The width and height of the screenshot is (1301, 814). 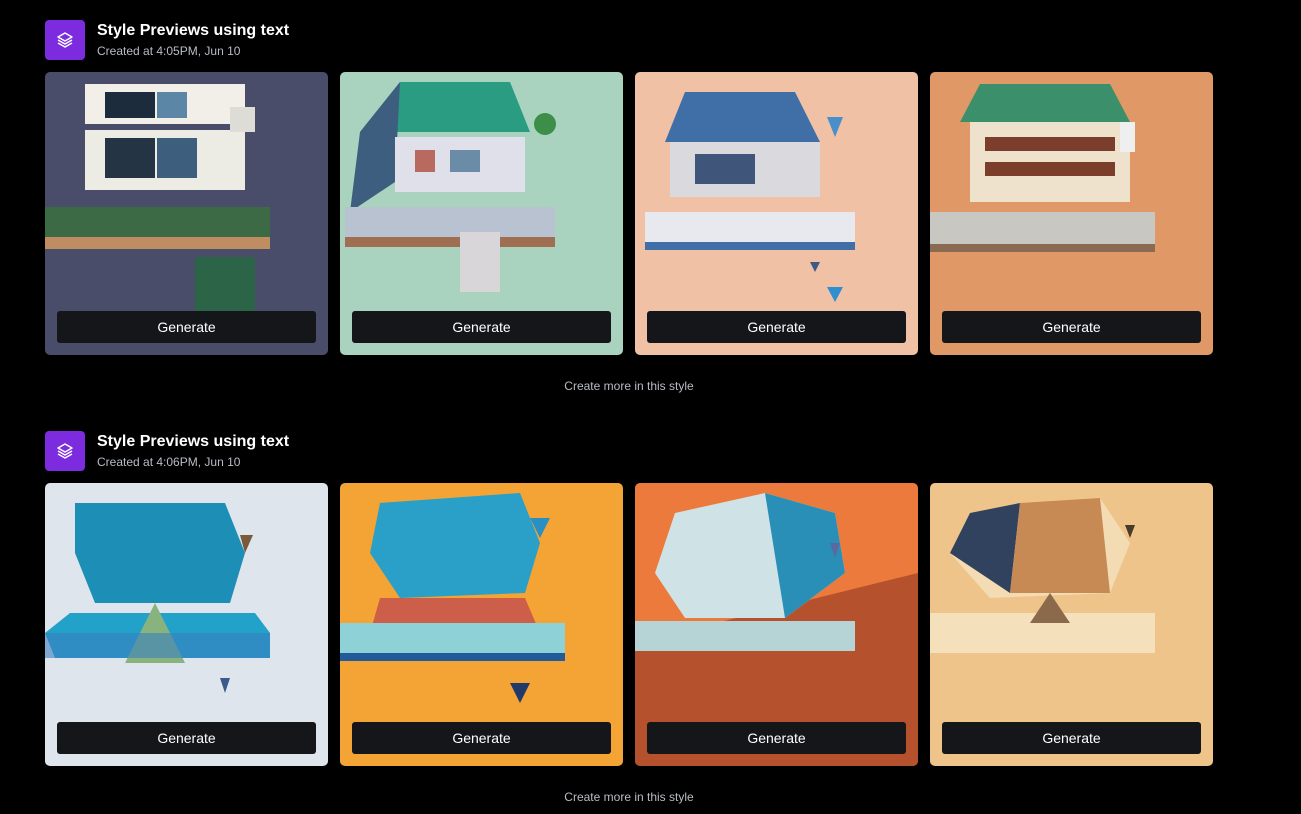 I want to click on batch-timestamp: Created at 4:05PM, Jun 10, so click(x=169, y=51).